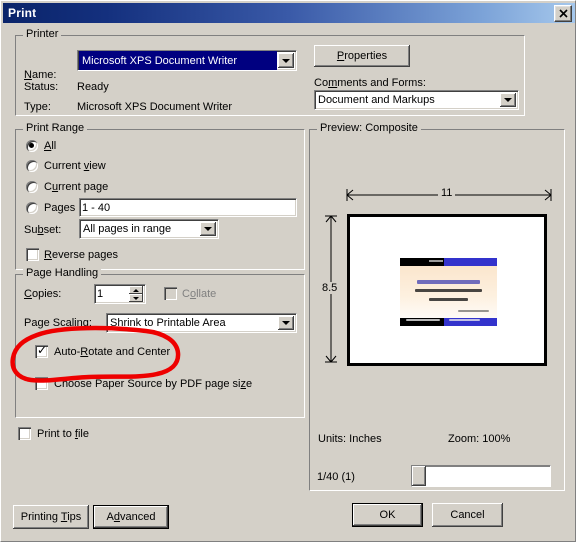 The height and width of the screenshot is (542, 576). What do you see at coordinates (40, 75) in the screenshot?
I see `printer-name-label: Name:` at bounding box center [40, 75].